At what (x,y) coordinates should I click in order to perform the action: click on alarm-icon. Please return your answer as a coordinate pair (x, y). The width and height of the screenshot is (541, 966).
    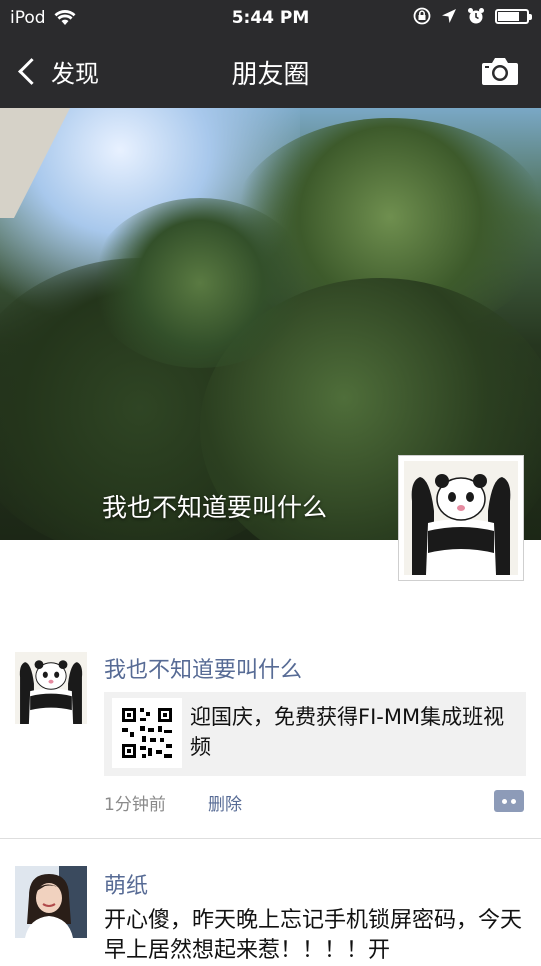
    Looking at the image, I should click on (476, 16).